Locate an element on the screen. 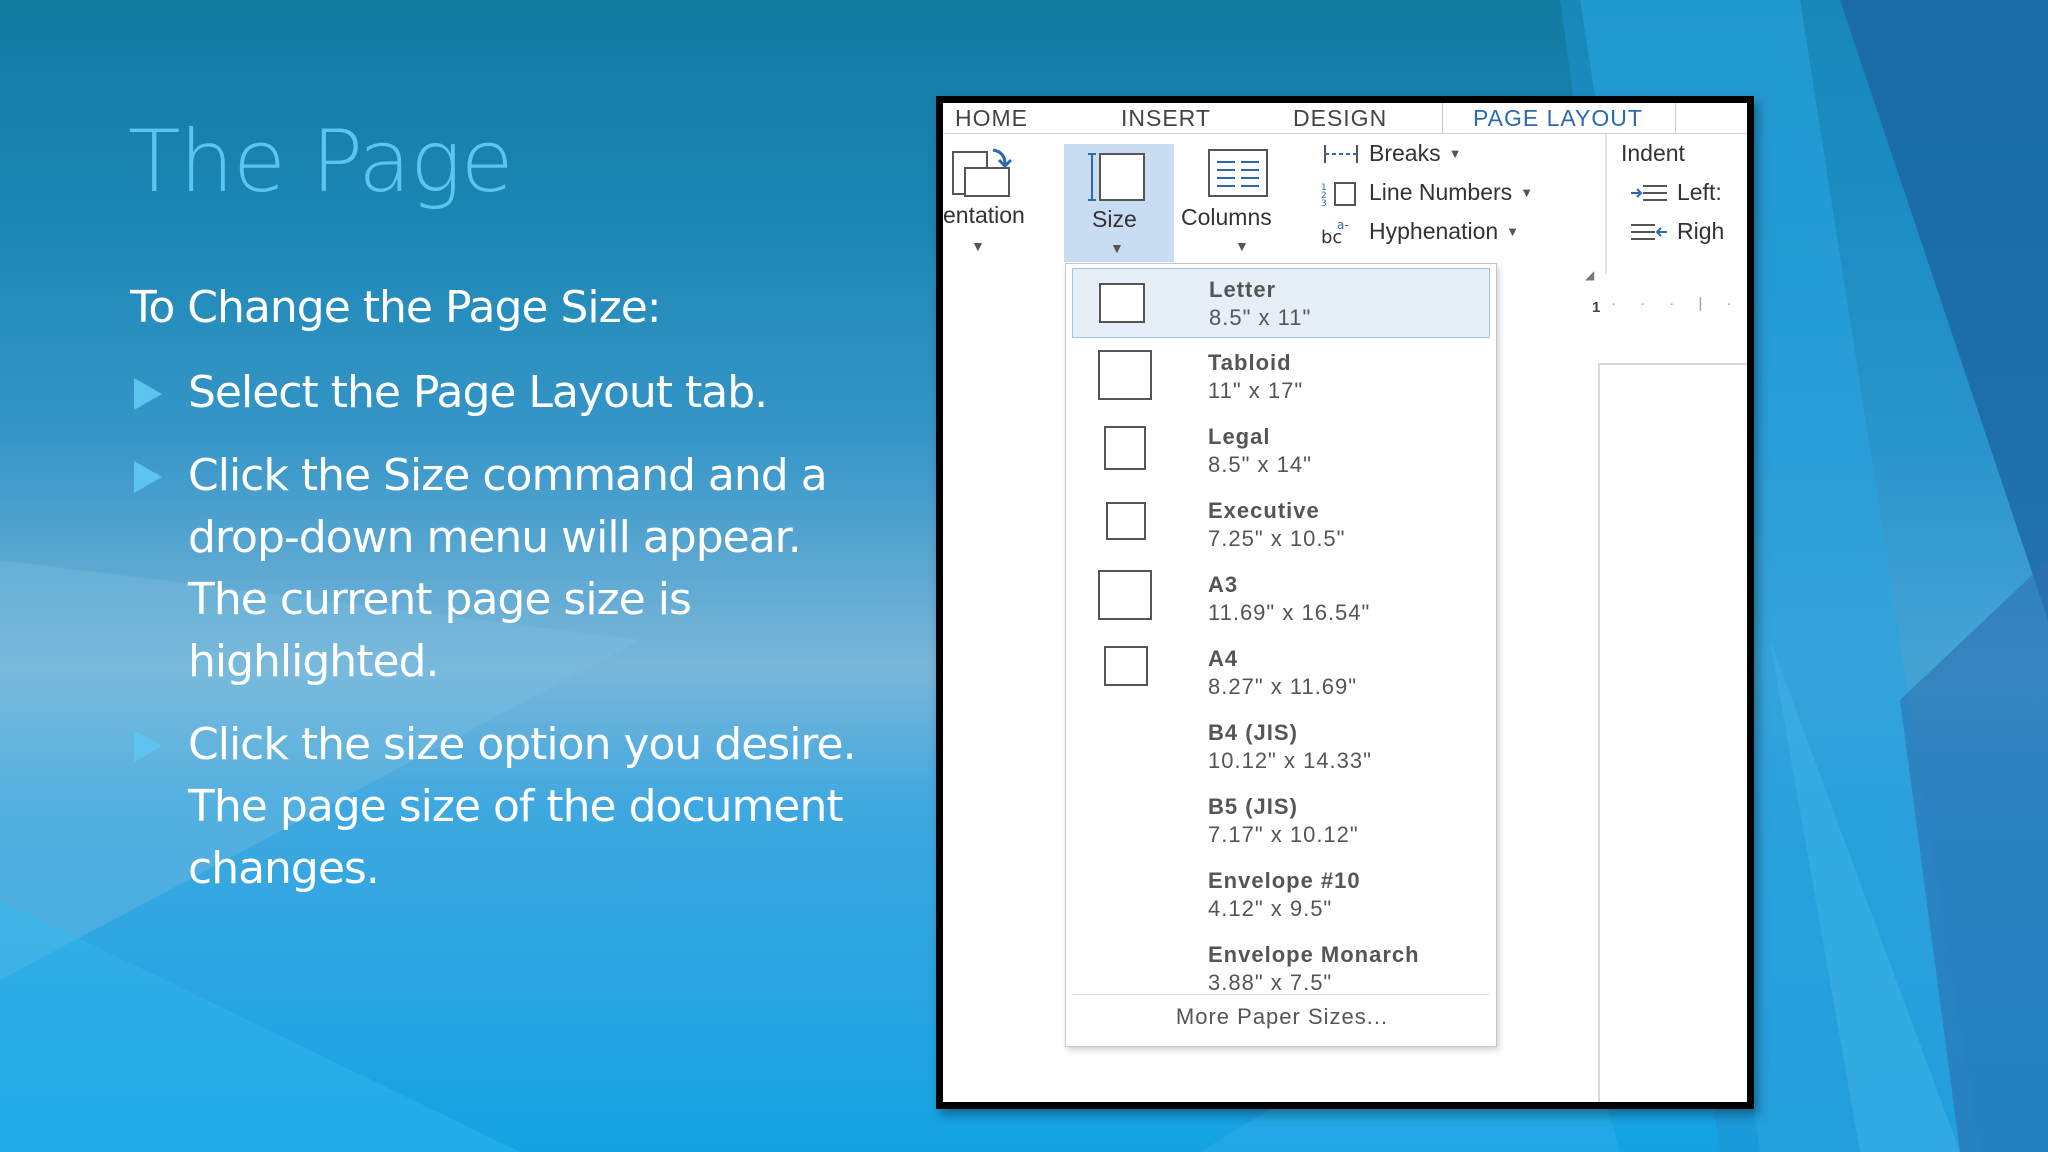 This screenshot has width=2048, height=1152. ribbon-tabs: HOME INSERT DESIGN PAGE LAYOUT is located at coordinates (1345, 120).